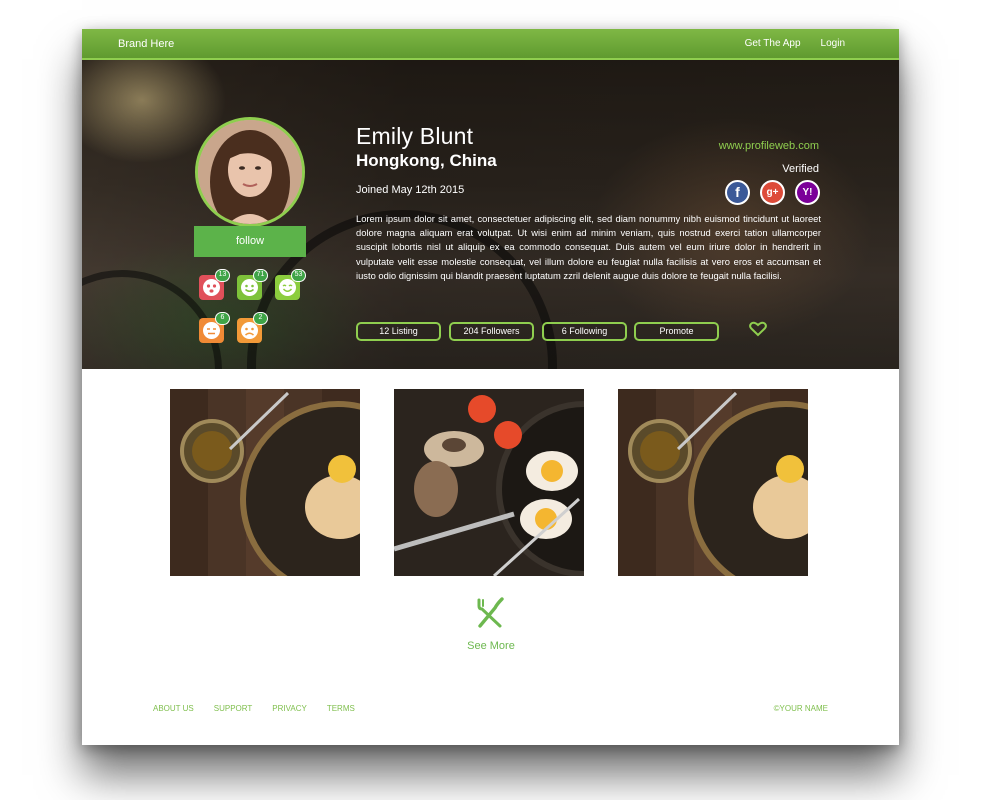  What do you see at coordinates (491, 331) in the screenshot?
I see `followers-count-button: 204 Followers` at bounding box center [491, 331].